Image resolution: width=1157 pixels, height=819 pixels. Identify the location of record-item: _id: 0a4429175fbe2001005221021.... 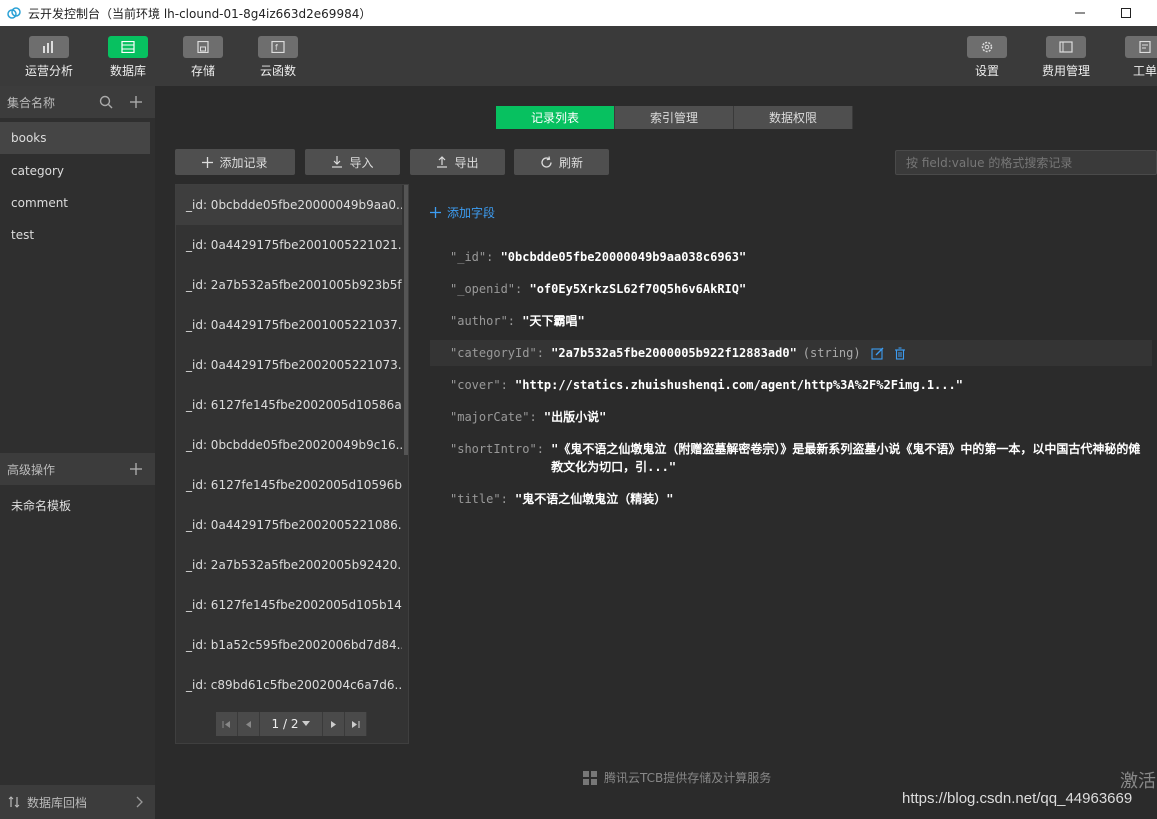
(289, 245).